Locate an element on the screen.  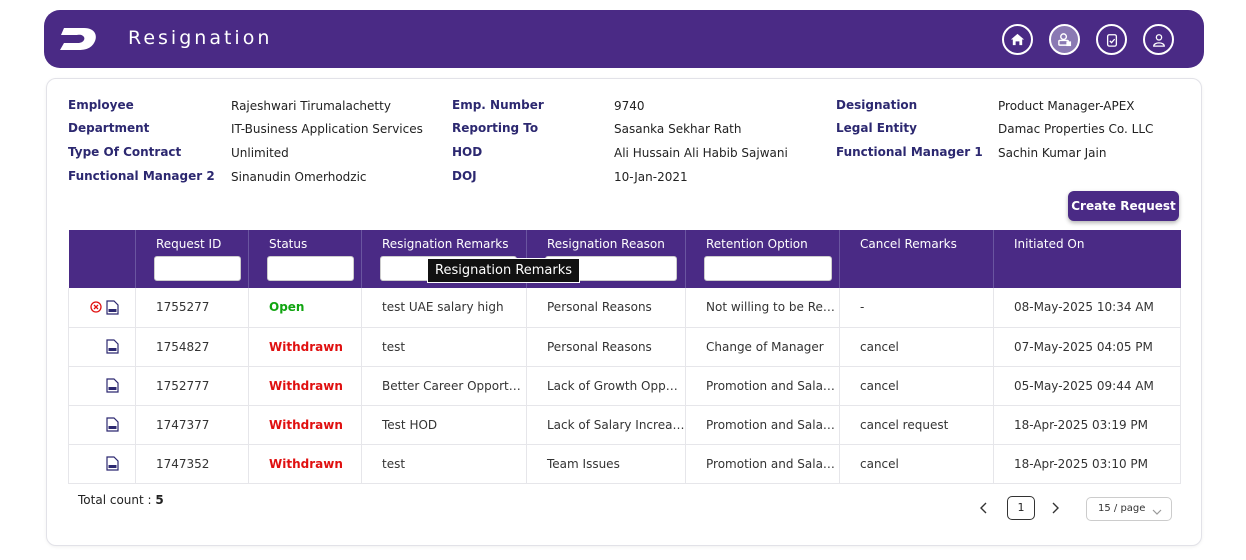
next-page-icon is located at coordinates (1055, 508).